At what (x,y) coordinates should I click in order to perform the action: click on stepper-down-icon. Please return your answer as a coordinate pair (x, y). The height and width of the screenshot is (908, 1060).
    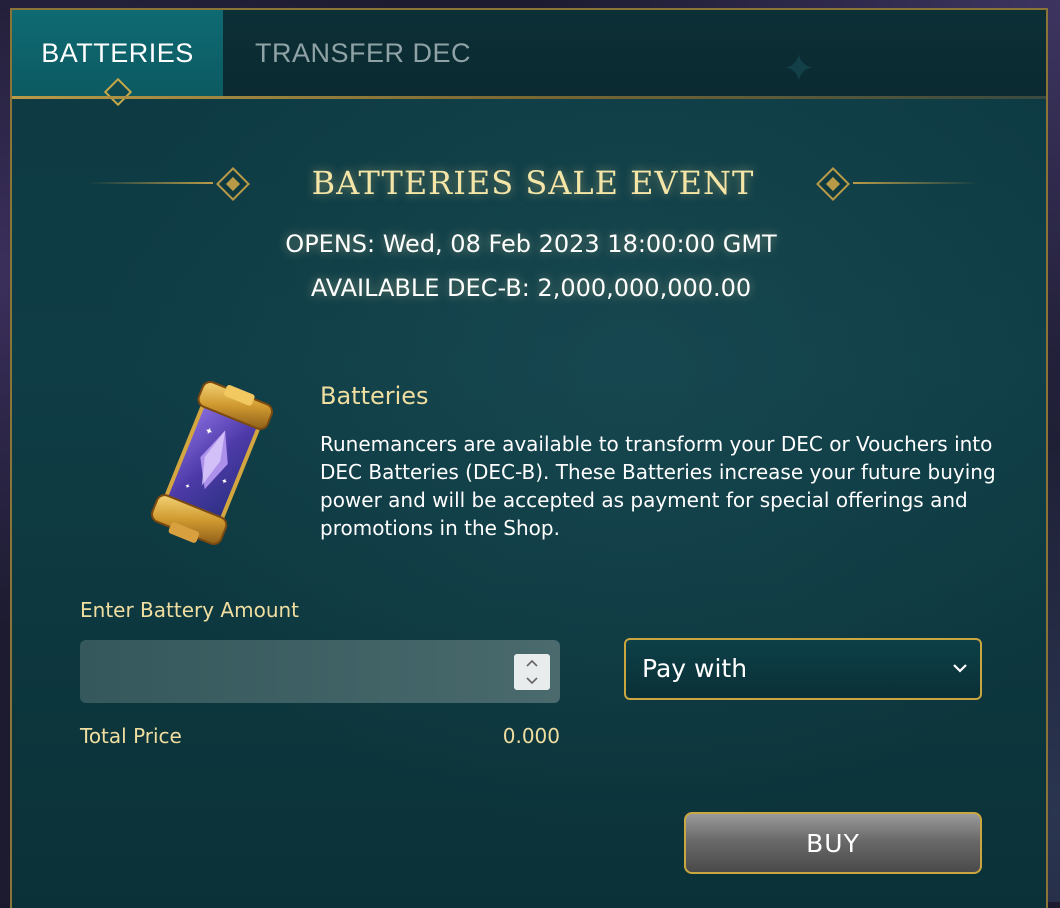
    Looking at the image, I should click on (532, 681).